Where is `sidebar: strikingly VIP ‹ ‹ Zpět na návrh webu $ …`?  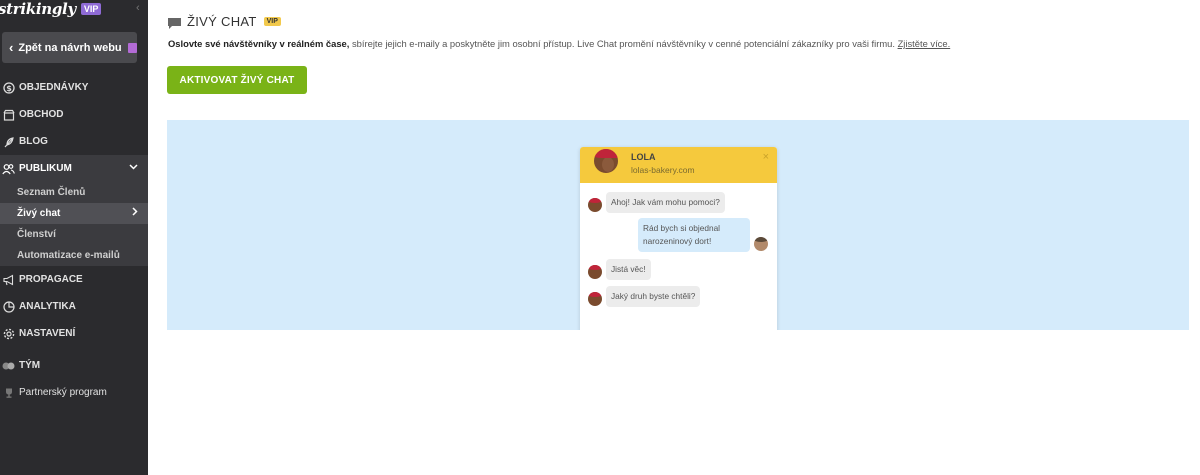
sidebar: strikingly VIP ‹ ‹ Zpět na návrh webu $ … is located at coordinates (74, 237).